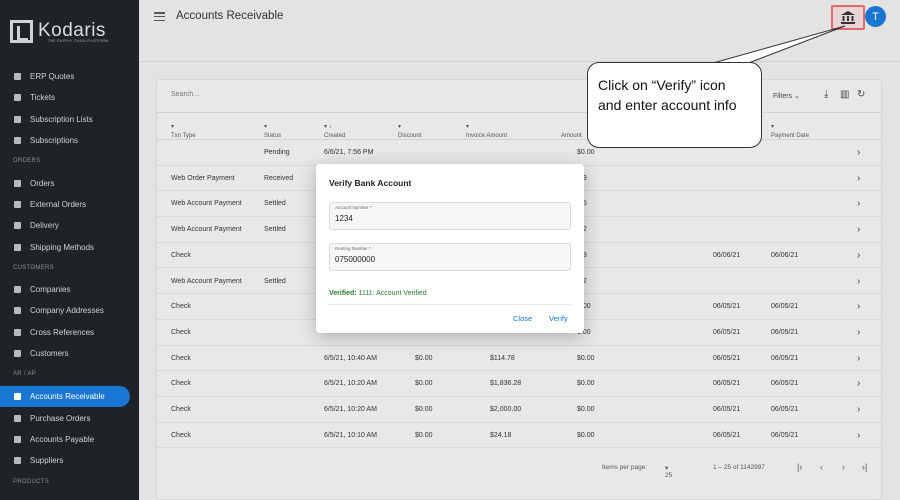  I want to click on callout-pointer-mask, so click(696, 73).